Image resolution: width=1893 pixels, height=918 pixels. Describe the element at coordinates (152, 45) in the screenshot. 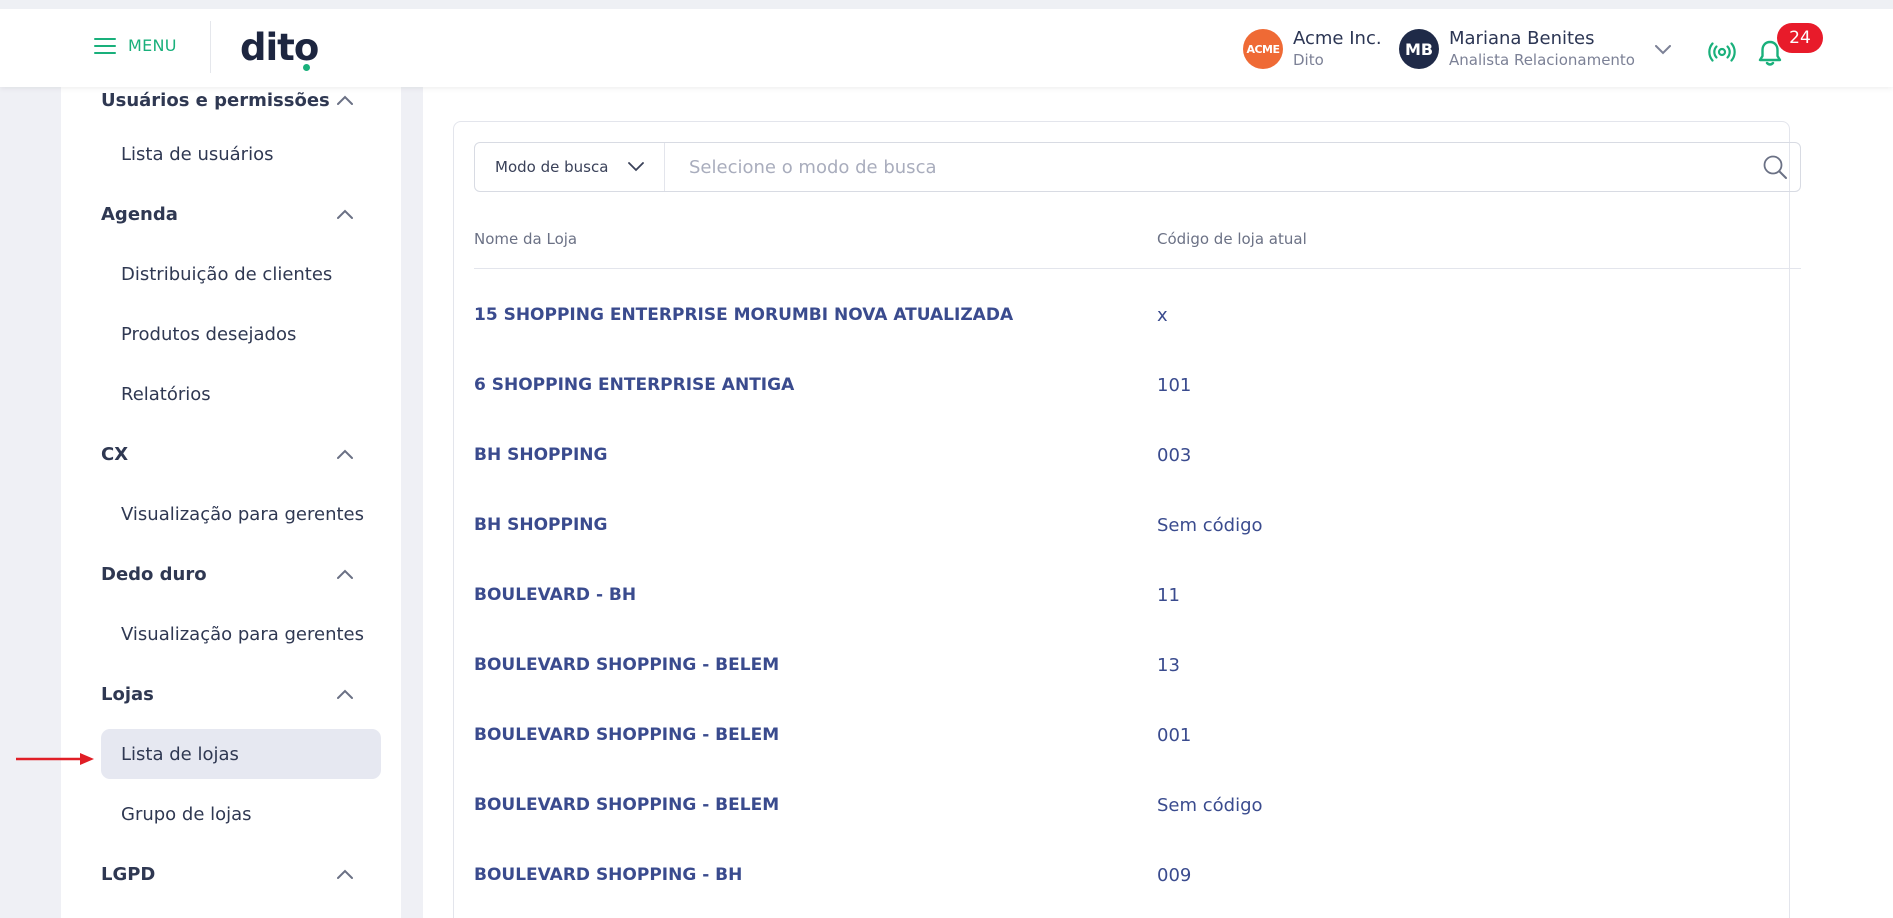

I see `menu-label: MENU` at that location.